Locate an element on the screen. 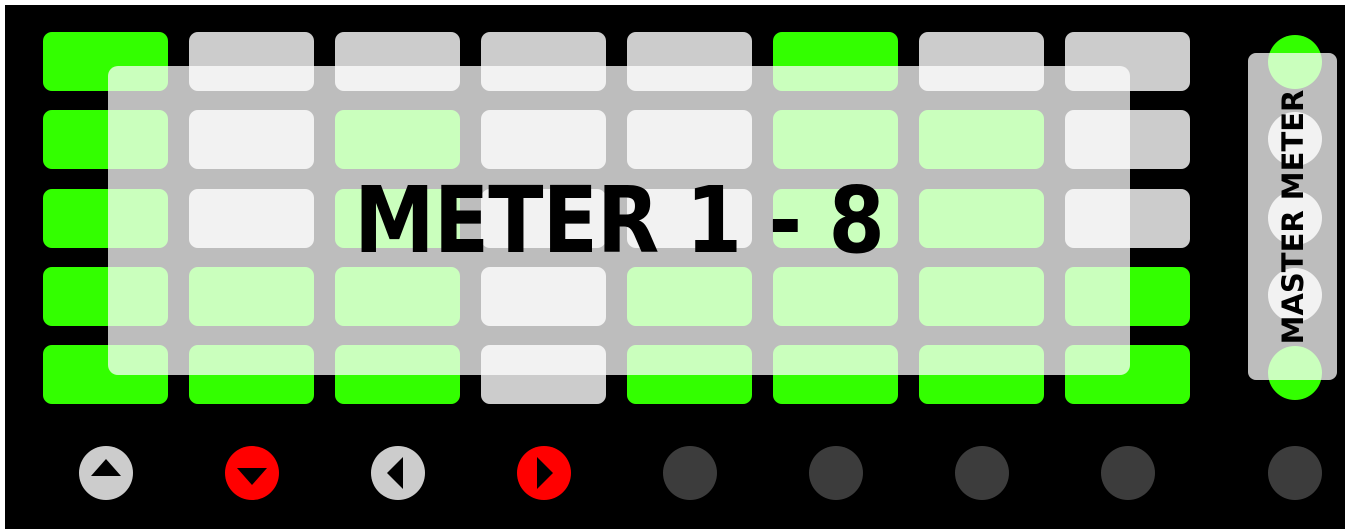 The image size is (1350, 529). triangle-up-icon is located at coordinates (106, 473).